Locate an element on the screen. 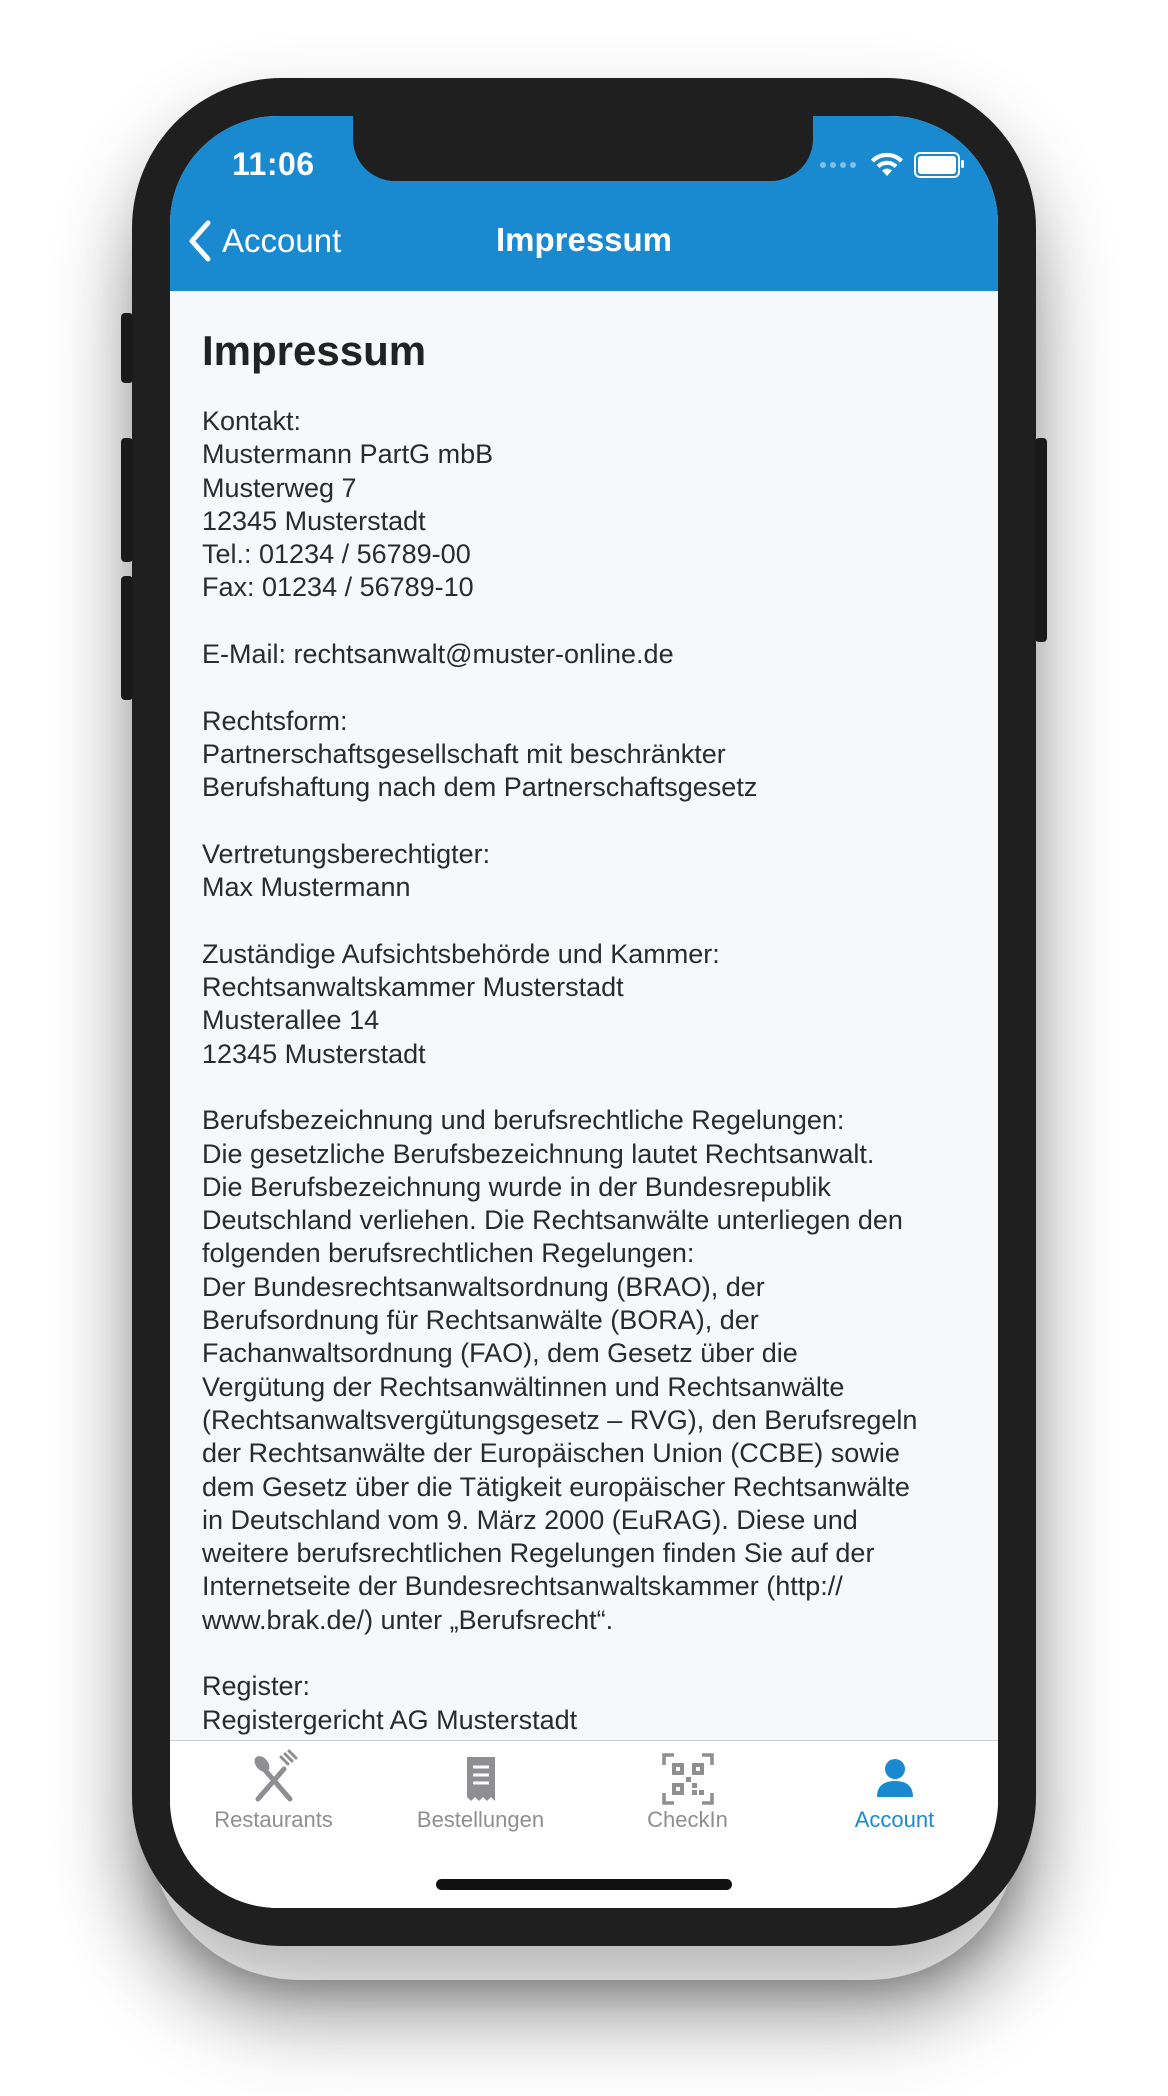 The width and height of the screenshot is (1168, 2096). volume-up-button is located at coordinates (127, 500).